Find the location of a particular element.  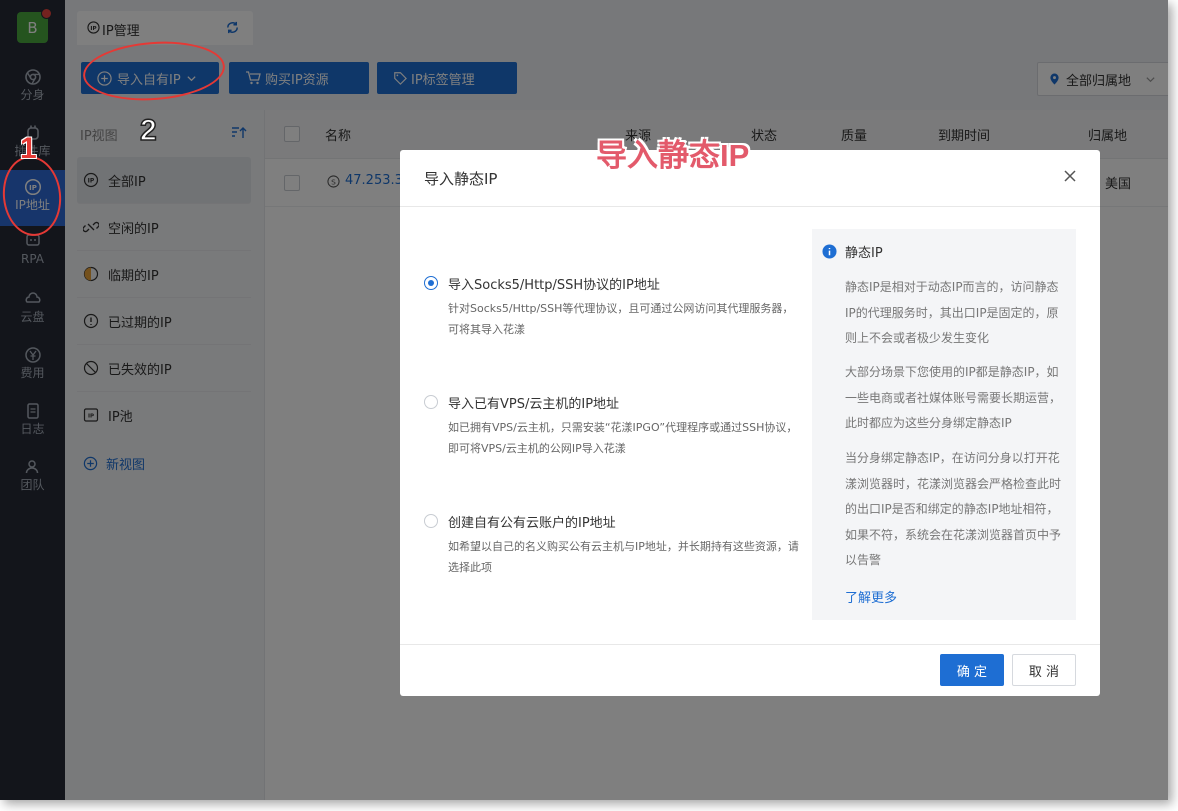

annotation-caption: 导入静态IP is located at coordinates (673, 155).